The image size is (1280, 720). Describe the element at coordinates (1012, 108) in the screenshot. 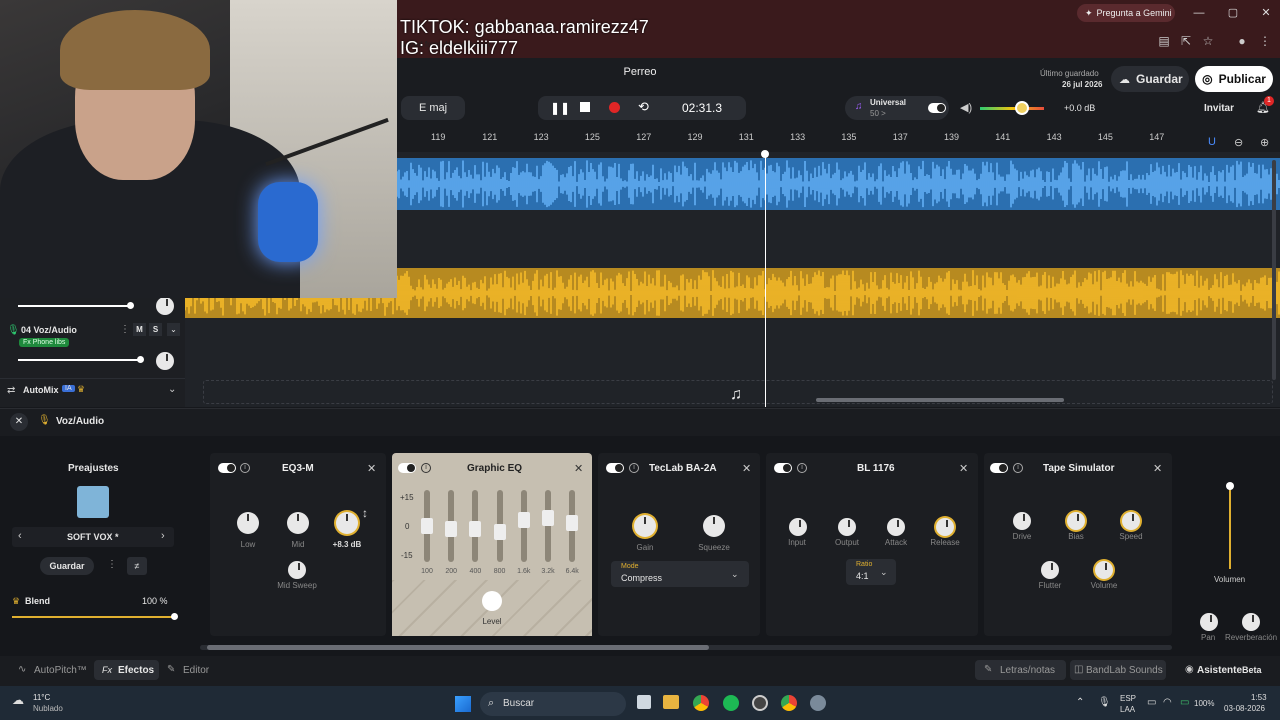

I see `master-volume-slider` at that location.